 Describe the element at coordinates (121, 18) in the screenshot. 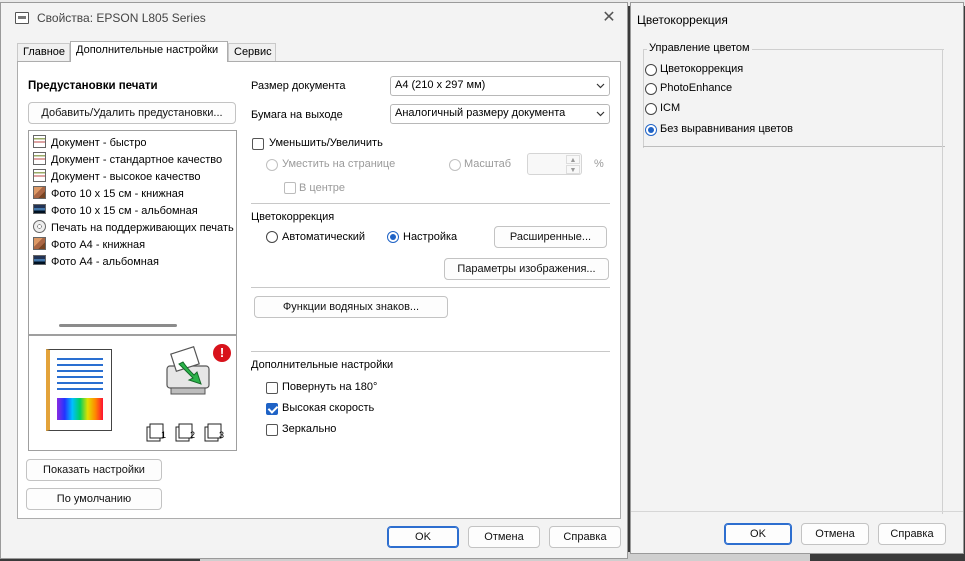

I see `dialog-title: Свойства: EPSON L805 Series` at that location.